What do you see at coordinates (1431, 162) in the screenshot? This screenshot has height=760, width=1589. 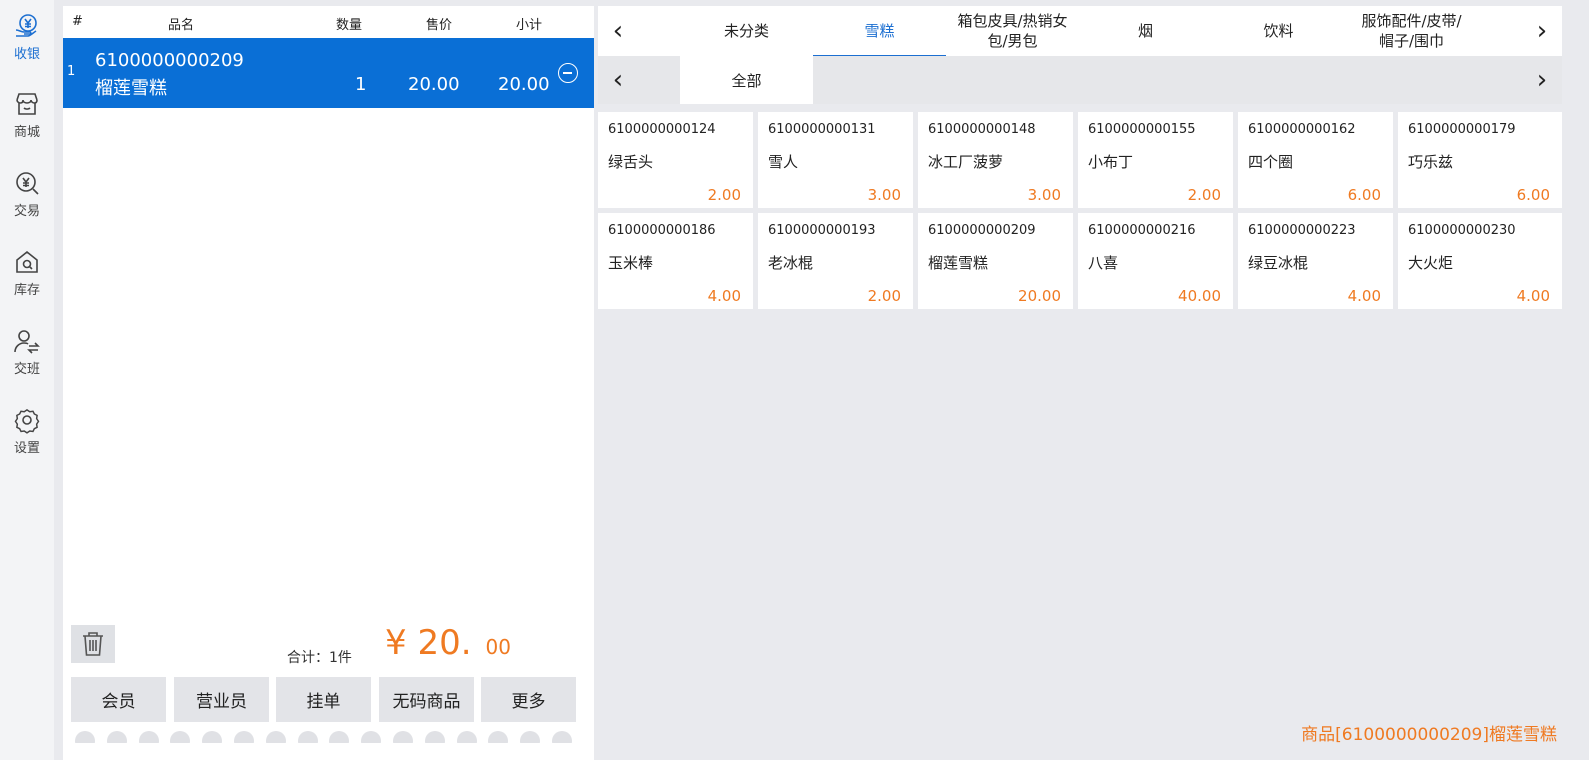 I see `product-name: 巧乐兹` at bounding box center [1431, 162].